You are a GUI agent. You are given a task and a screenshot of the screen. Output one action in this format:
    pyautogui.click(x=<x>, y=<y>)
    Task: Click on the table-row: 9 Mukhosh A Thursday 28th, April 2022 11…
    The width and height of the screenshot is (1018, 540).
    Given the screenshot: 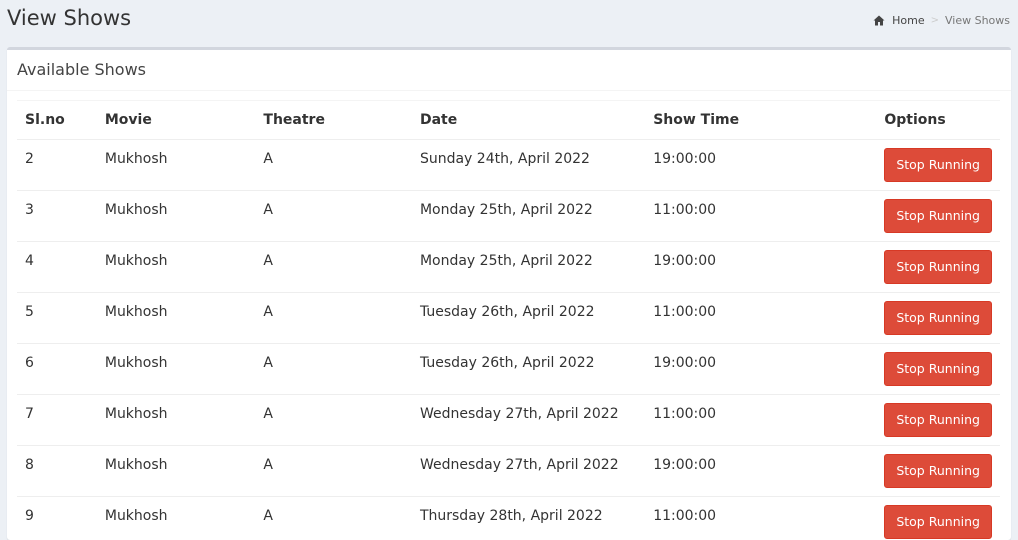 What is the action you would take?
    pyautogui.click(x=508, y=518)
    